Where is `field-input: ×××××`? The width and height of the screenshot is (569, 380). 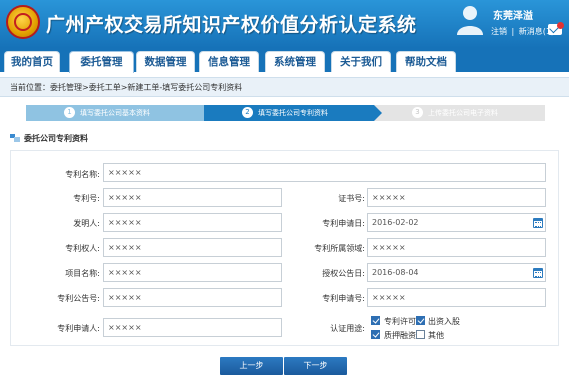
field-input: ××××× is located at coordinates (456, 247).